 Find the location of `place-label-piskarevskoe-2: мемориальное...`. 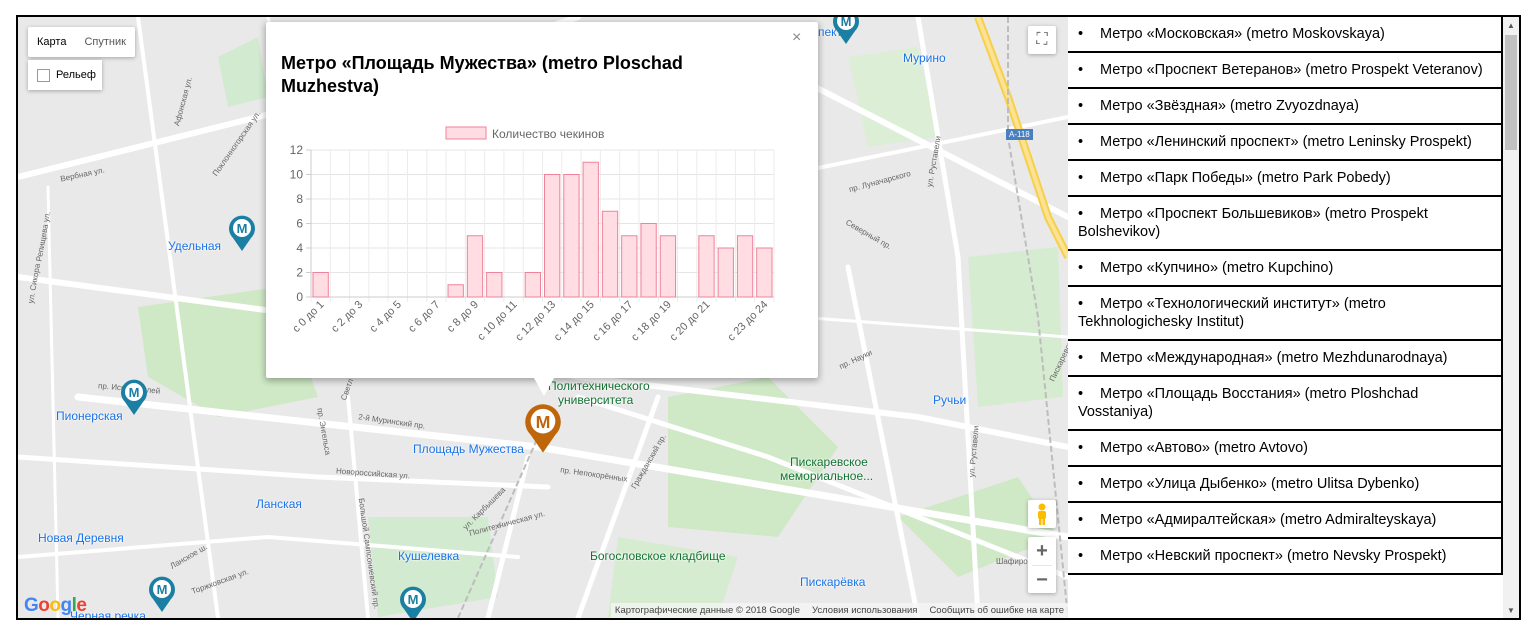

place-label-piskarevskoe-2: мемориальное... is located at coordinates (826, 476).